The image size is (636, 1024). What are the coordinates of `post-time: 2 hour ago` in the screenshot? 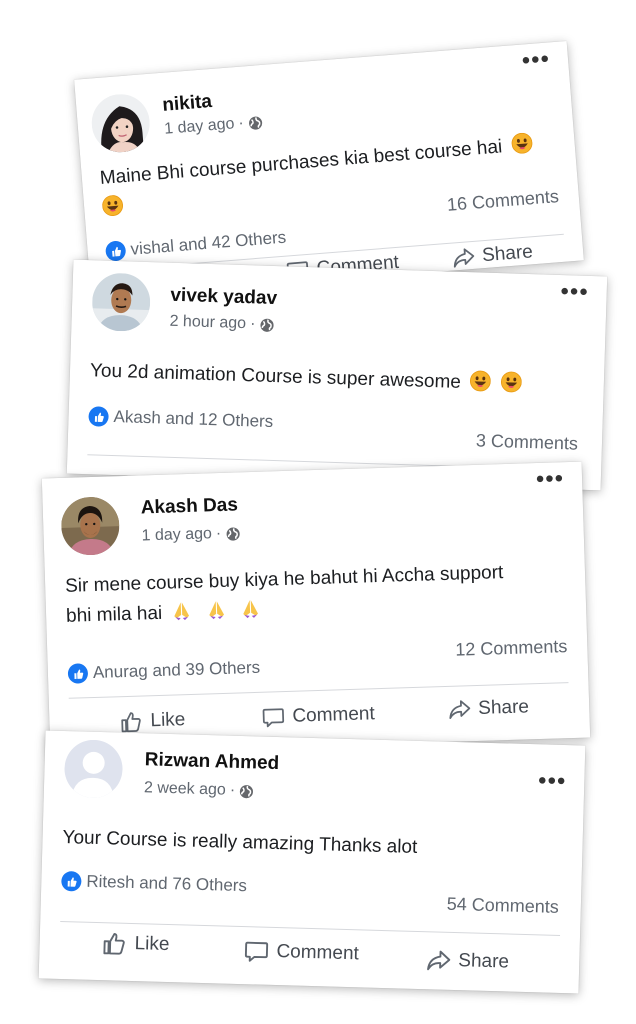 It's located at (207, 323).